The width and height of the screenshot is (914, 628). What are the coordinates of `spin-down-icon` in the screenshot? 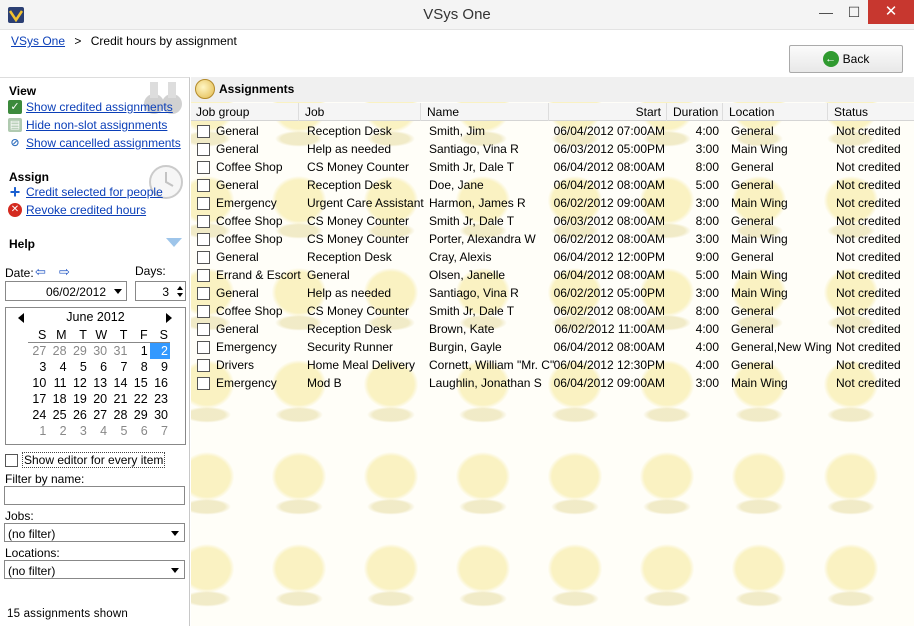 It's located at (180, 295).